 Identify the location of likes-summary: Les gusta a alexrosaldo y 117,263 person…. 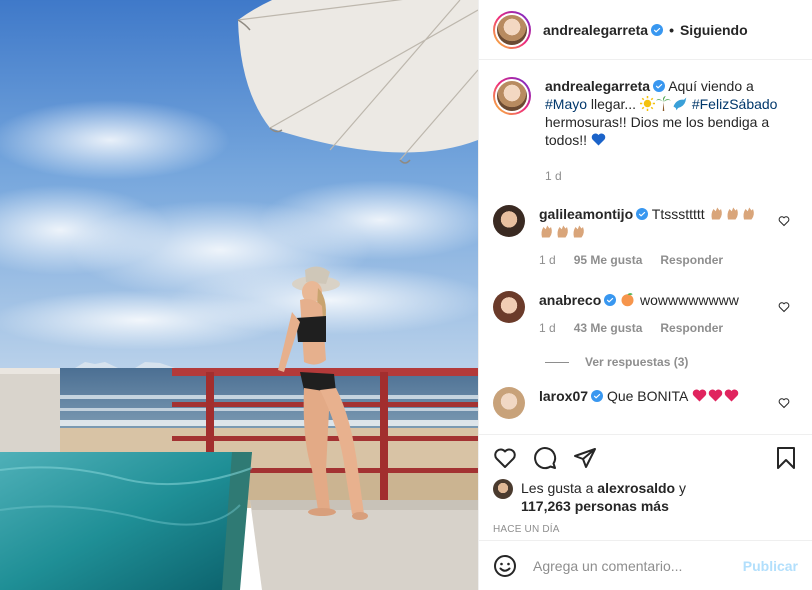
(645, 497).